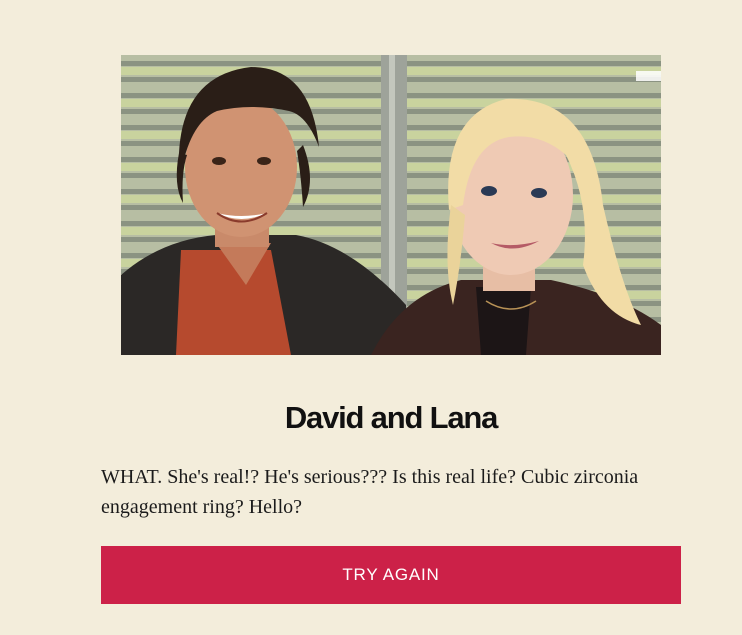 The height and width of the screenshot is (635, 742). What do you see at coordinates (391, 575) in the screenshot?
I see `try-again-button: TRY AGAIN` at bounding box center [391, 575].